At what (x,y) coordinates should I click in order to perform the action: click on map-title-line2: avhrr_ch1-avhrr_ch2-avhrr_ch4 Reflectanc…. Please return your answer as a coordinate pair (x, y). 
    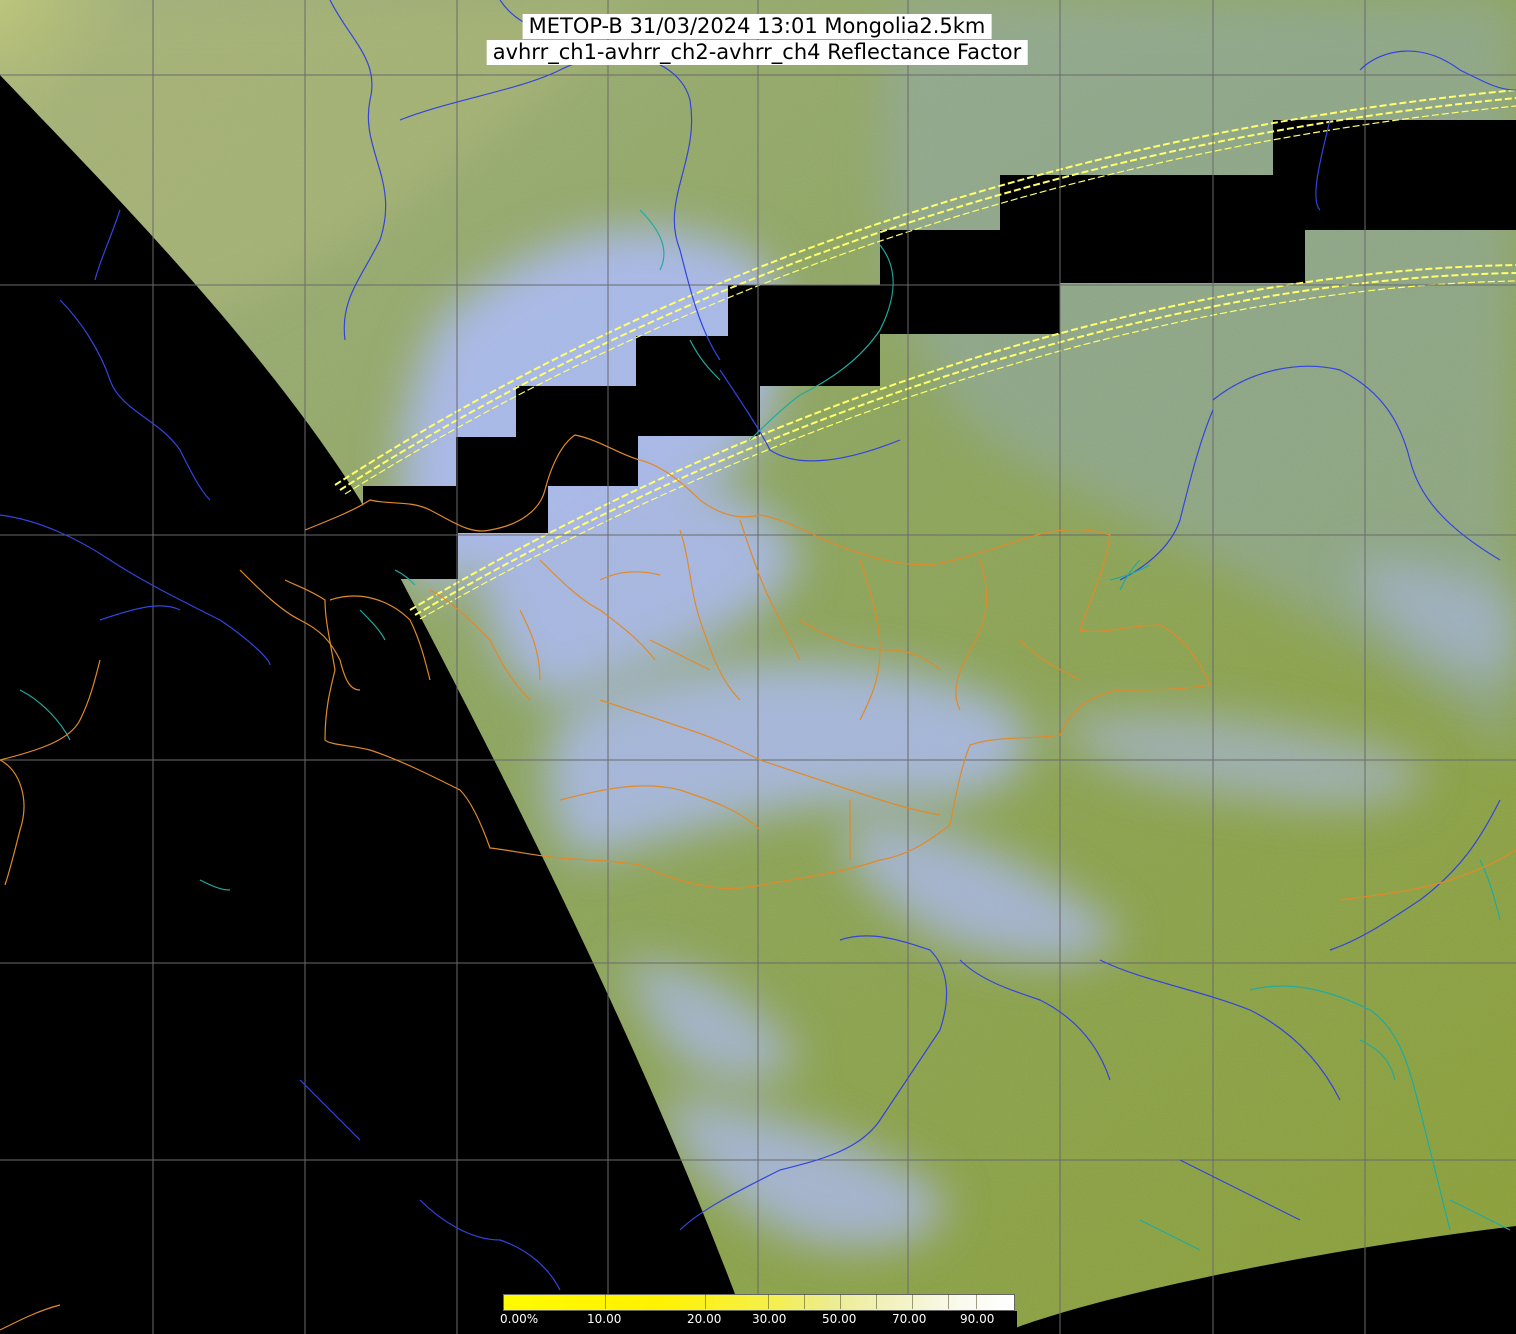
    Looking at the image, I should click on (757, 52).